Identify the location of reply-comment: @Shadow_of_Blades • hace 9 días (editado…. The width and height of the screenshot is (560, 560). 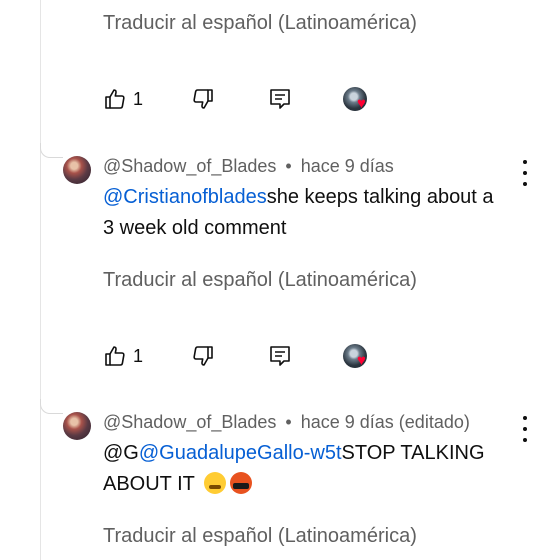
(298, 459).